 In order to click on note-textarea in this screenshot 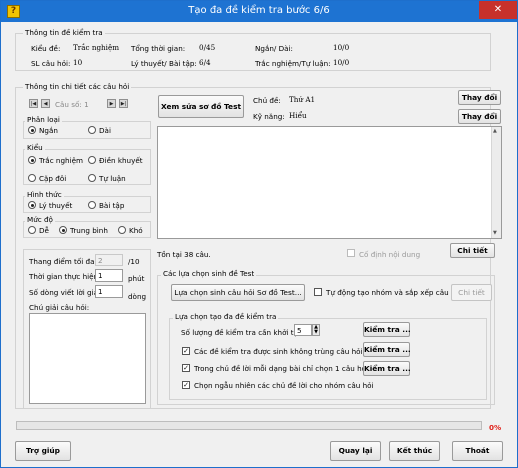, I will do `click(87, 358)`.